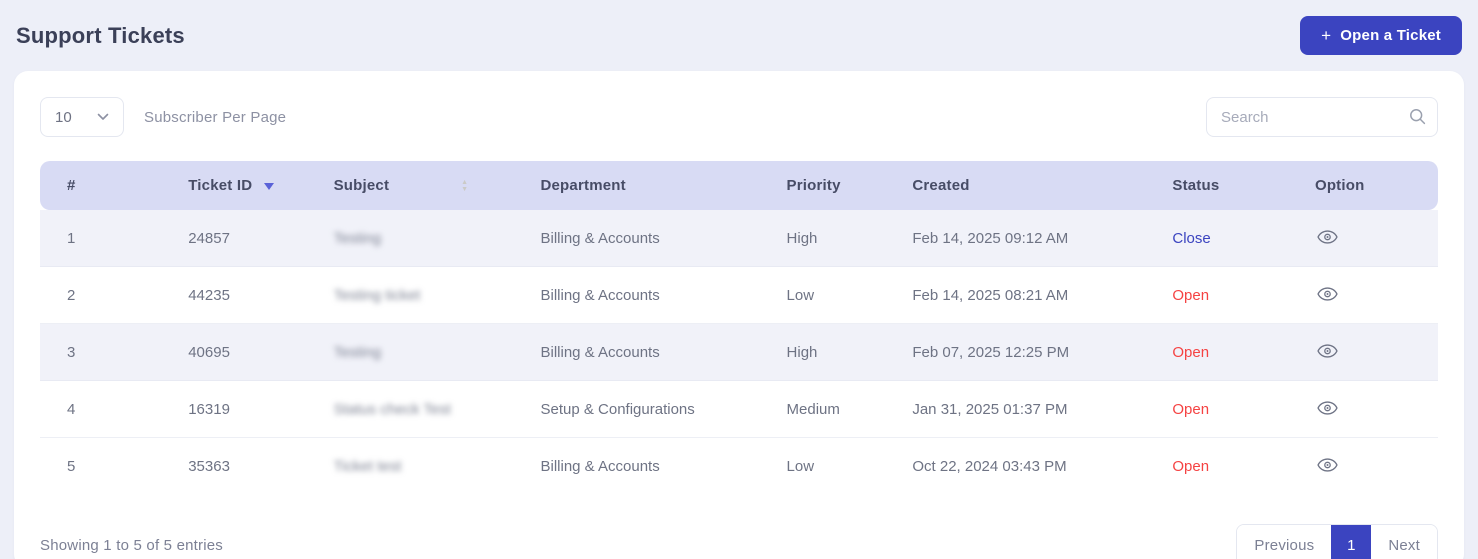 The image size is (1478, 559). I want to click on open-ticket-button-label: Open a Ticket, so click(1390, 35).